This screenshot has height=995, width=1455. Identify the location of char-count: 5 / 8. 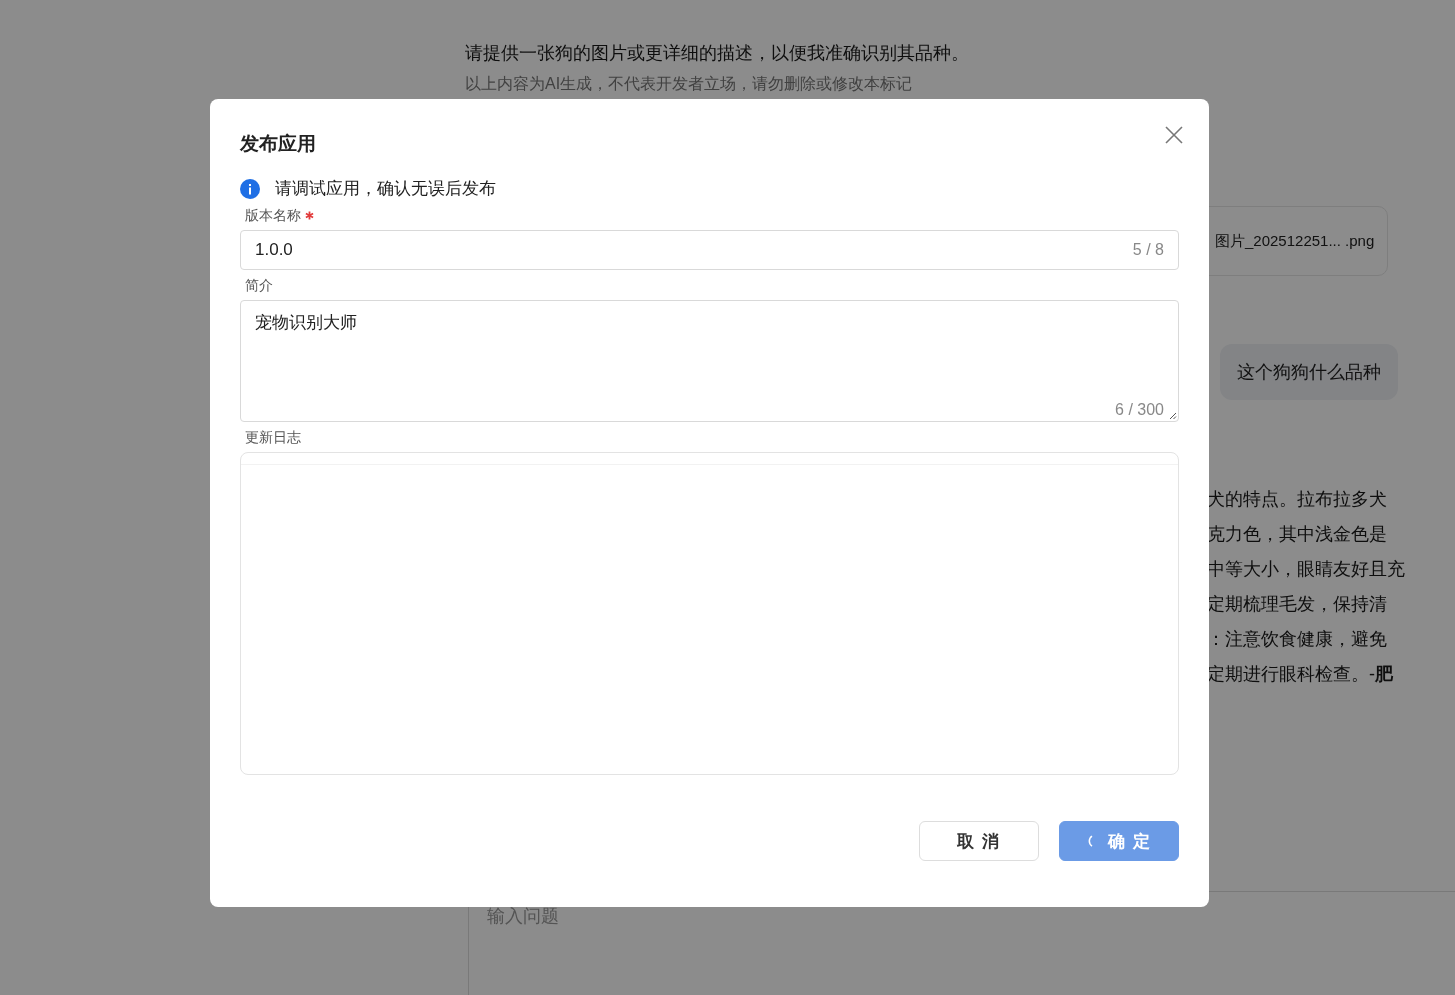
(1148, 250).